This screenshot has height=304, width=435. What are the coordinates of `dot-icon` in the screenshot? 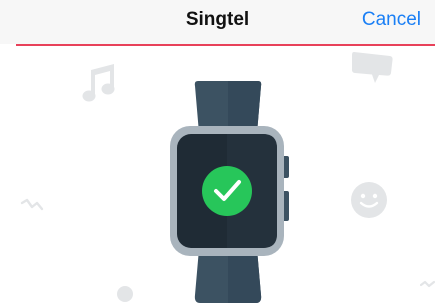 It's located at (125, 294).